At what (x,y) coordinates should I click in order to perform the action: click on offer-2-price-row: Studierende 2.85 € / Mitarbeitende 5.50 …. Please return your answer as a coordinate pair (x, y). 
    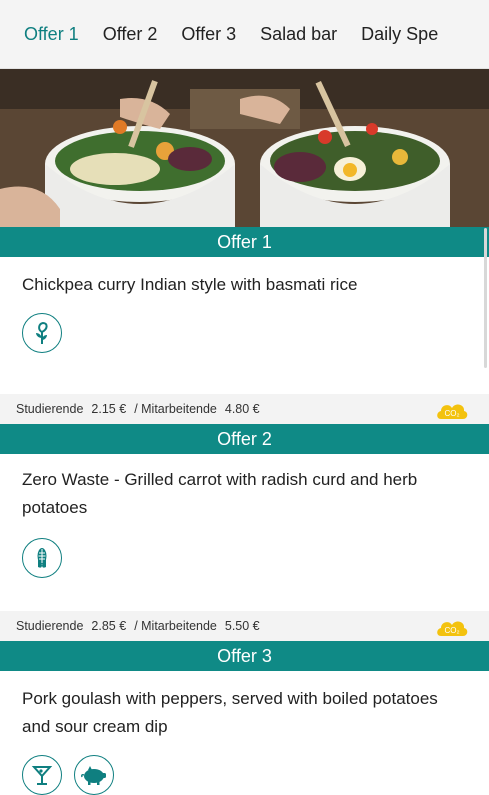
    Looking at the image, I should click on (244, 626).